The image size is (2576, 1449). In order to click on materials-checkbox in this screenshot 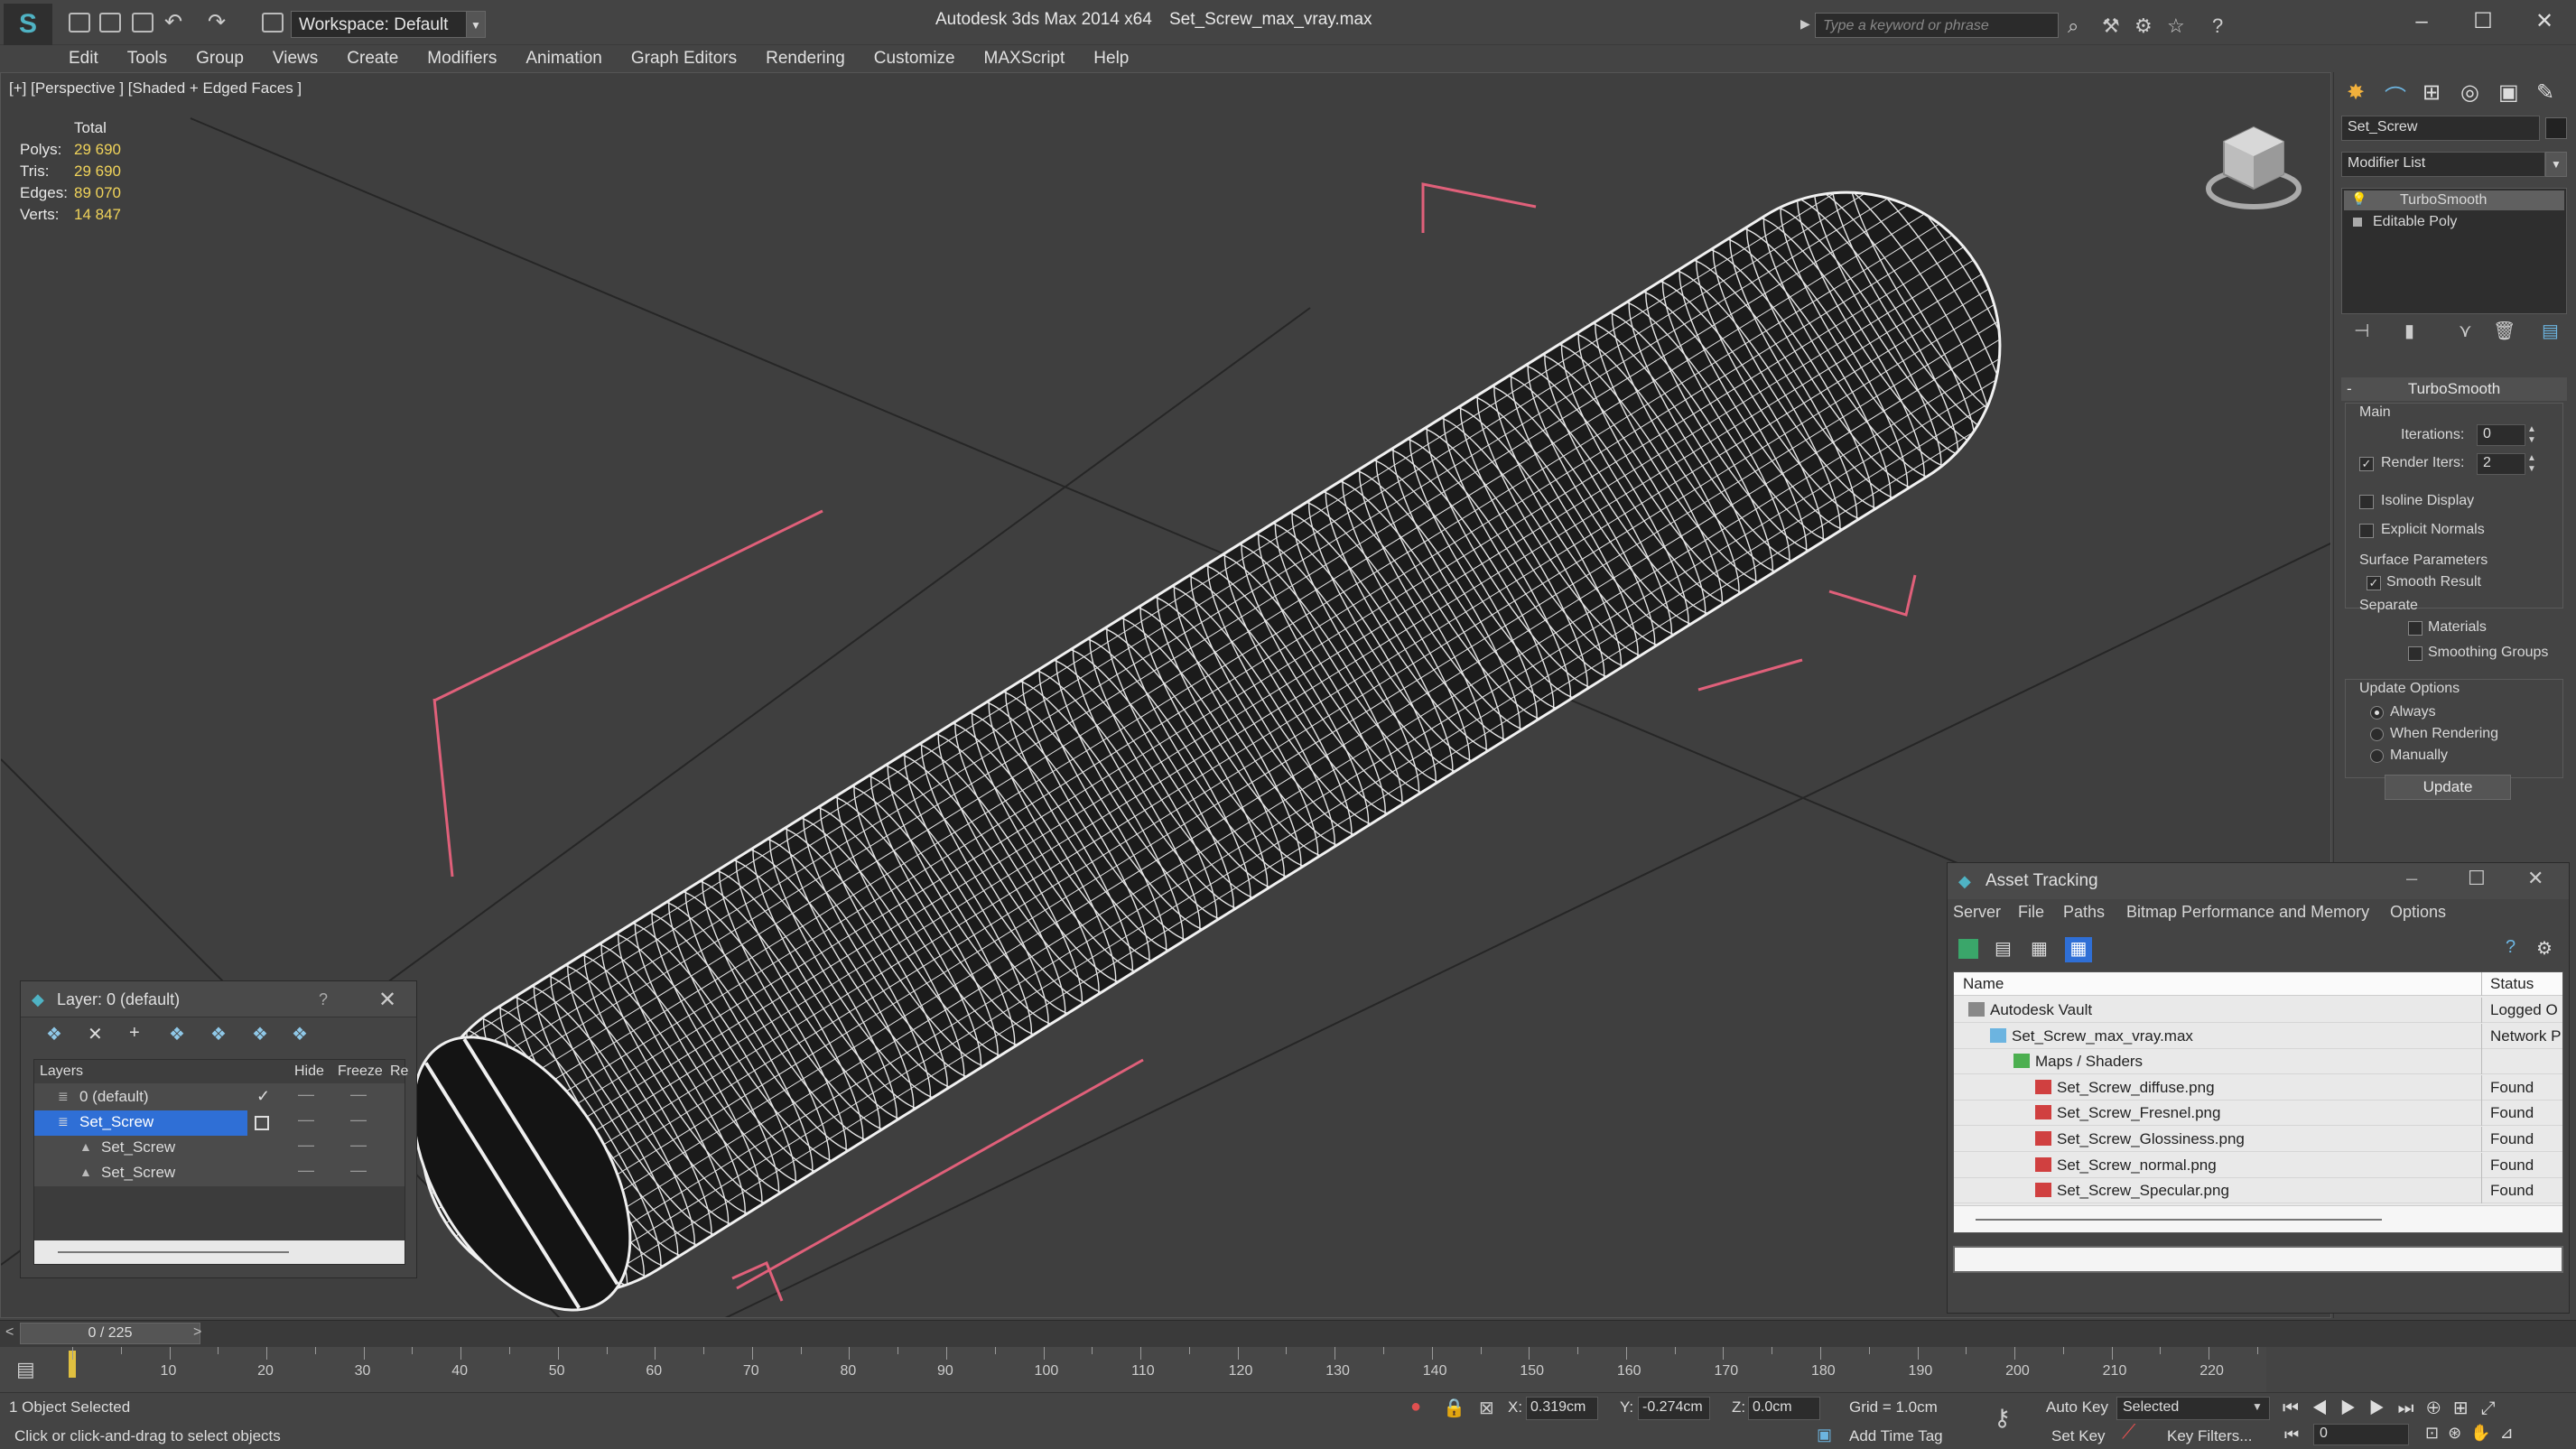, I will do `click(2415, 628)`.